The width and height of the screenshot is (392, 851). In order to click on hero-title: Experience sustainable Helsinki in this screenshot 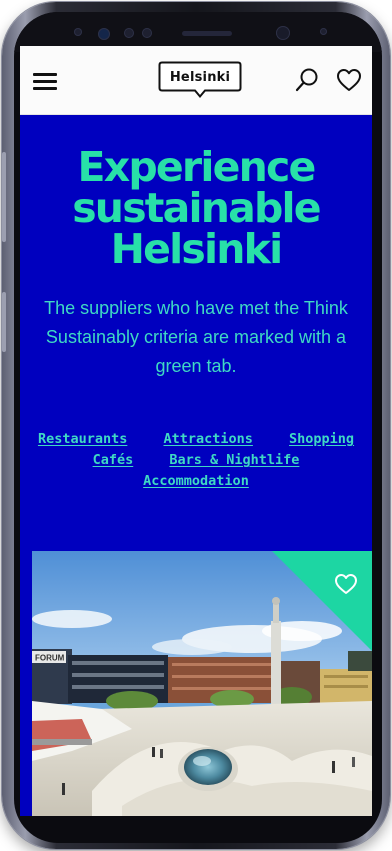, I will do `click(196, 208)`.